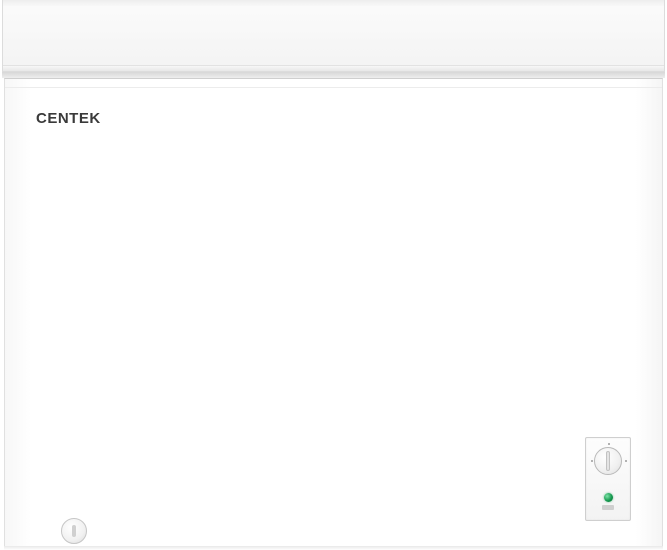 This screenshot has width=667, height=550. Describe the element at coordinates (68, 118) in the screenshot. I see `brand-logo: CENTEK` at that location.